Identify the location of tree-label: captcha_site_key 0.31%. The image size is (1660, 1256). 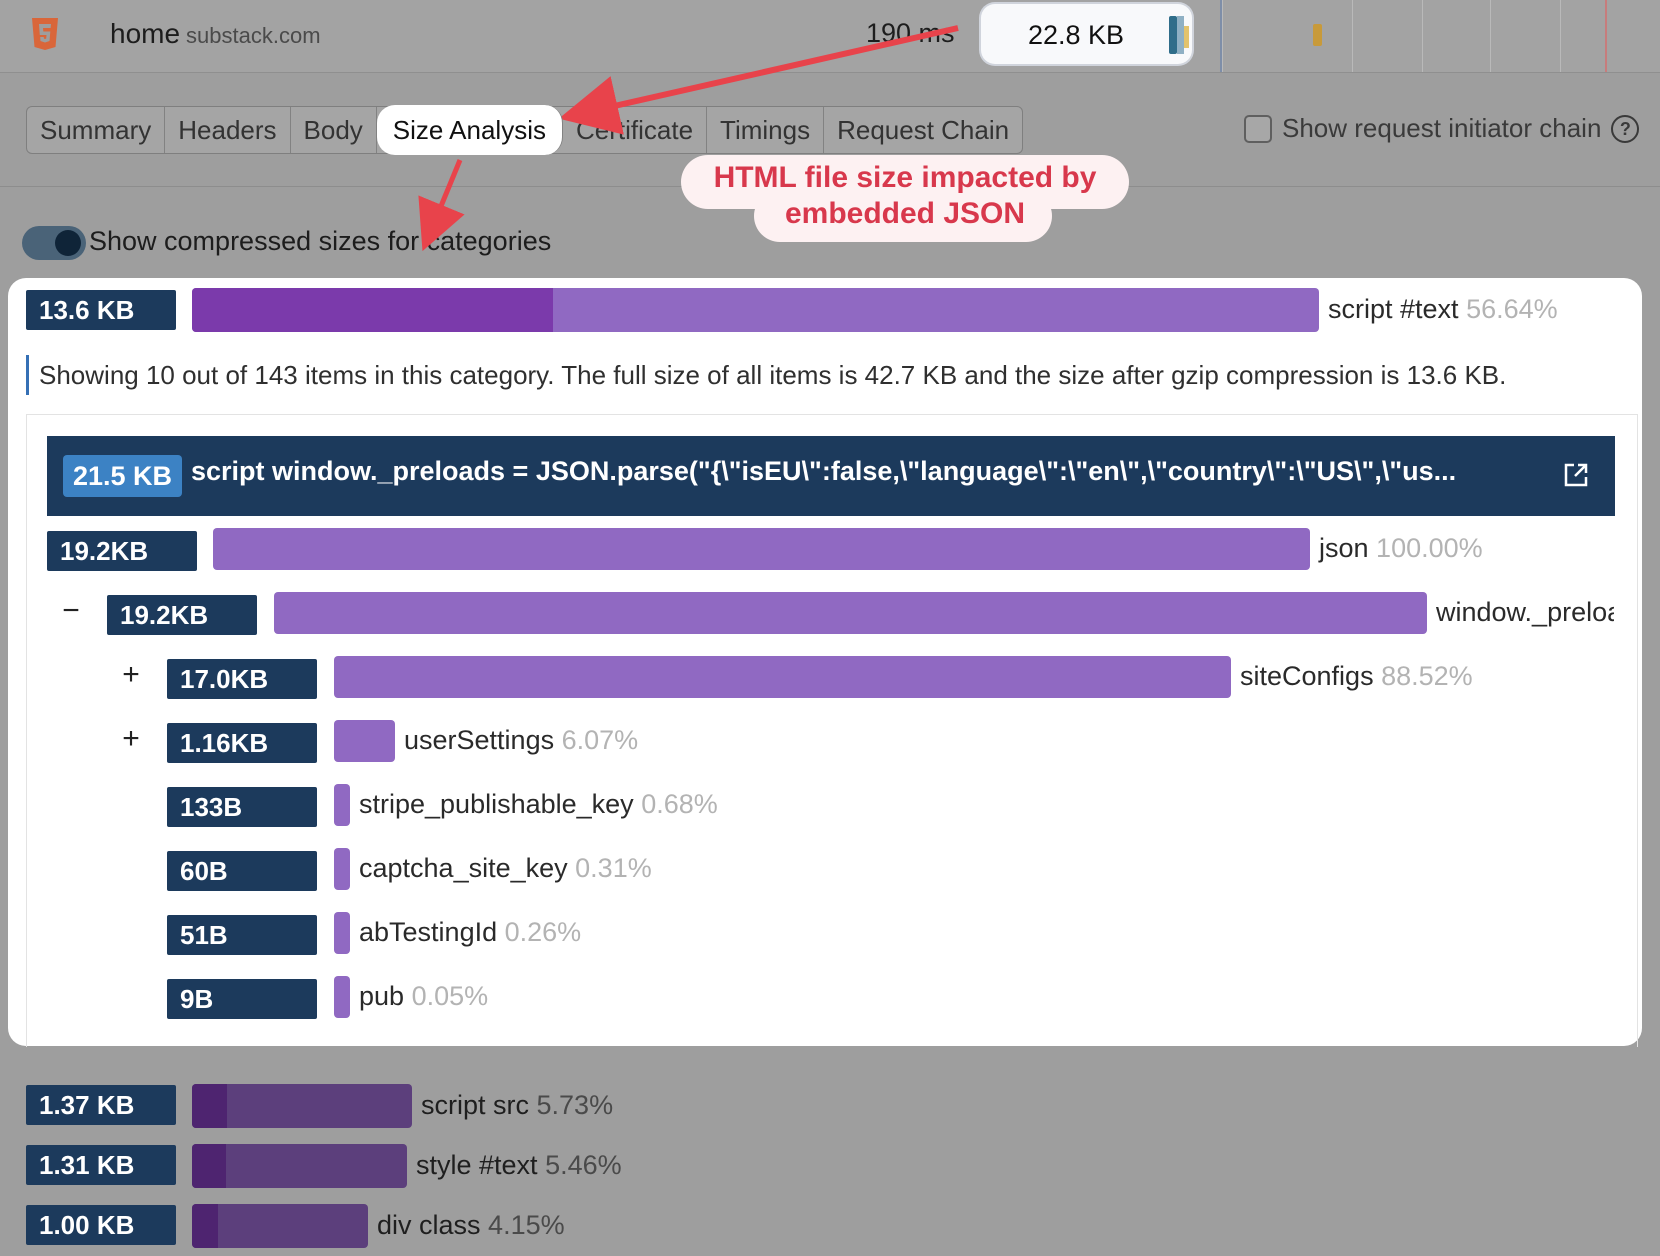
(505, 868).